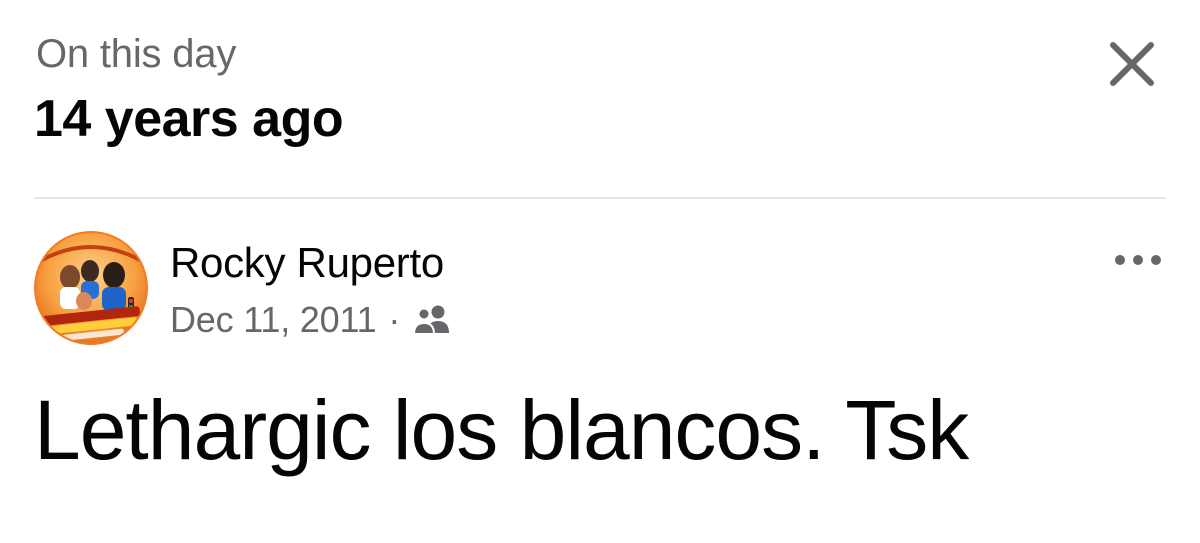 The image size is (1200, 543). I want to click on post-meta: Dec 11, 2011 ·, so click(311, 320).